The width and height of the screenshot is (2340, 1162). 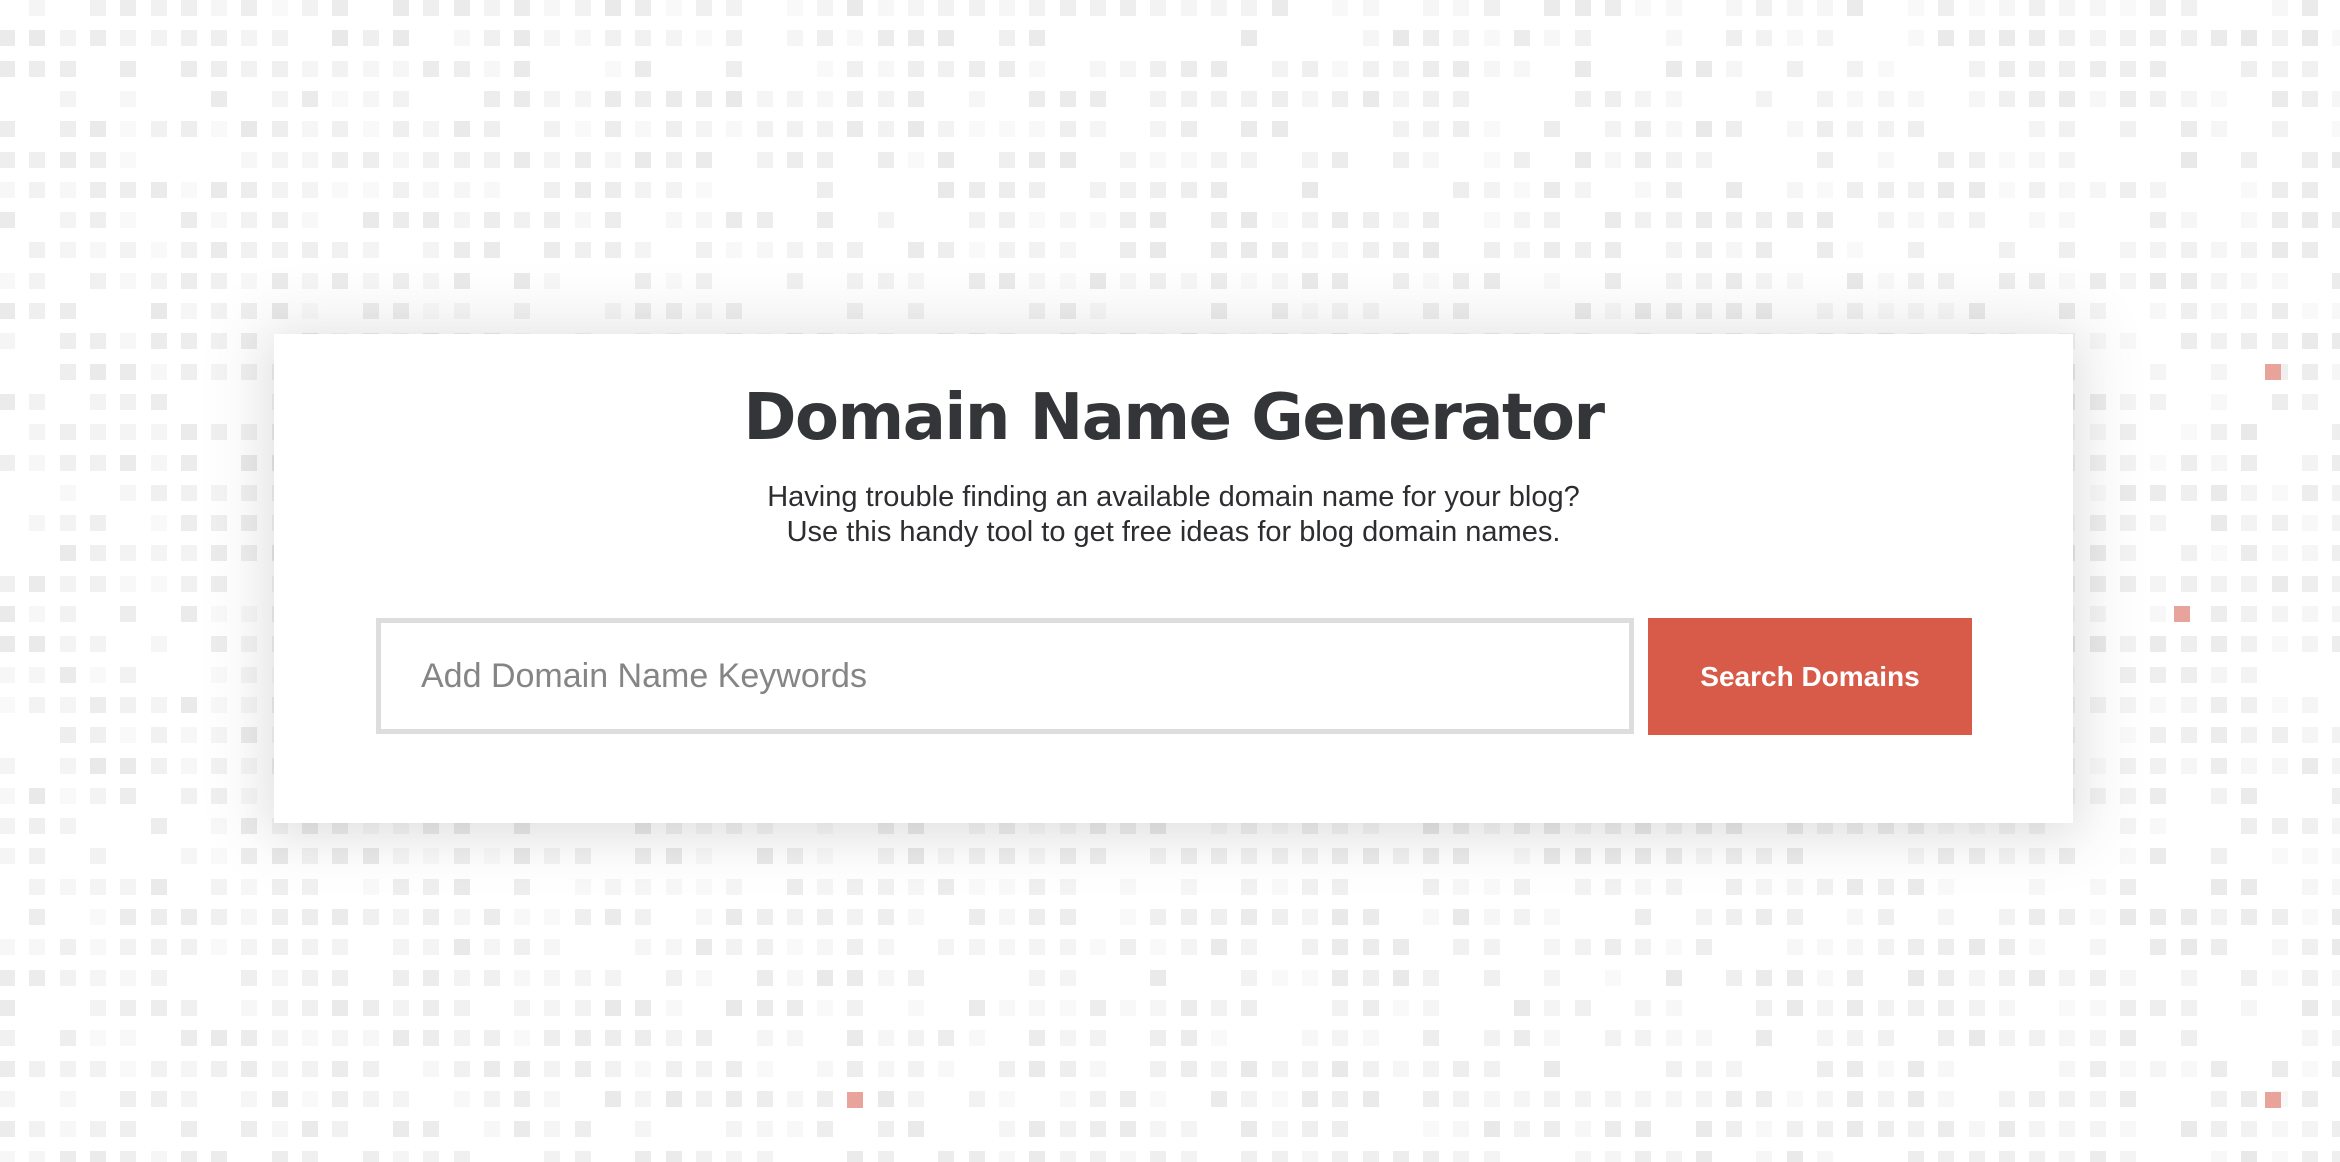 What do you see at coordinates (1005, 676) in the screenshot?
I see `domain-keywords-input` at bounding box center [1005, 676].